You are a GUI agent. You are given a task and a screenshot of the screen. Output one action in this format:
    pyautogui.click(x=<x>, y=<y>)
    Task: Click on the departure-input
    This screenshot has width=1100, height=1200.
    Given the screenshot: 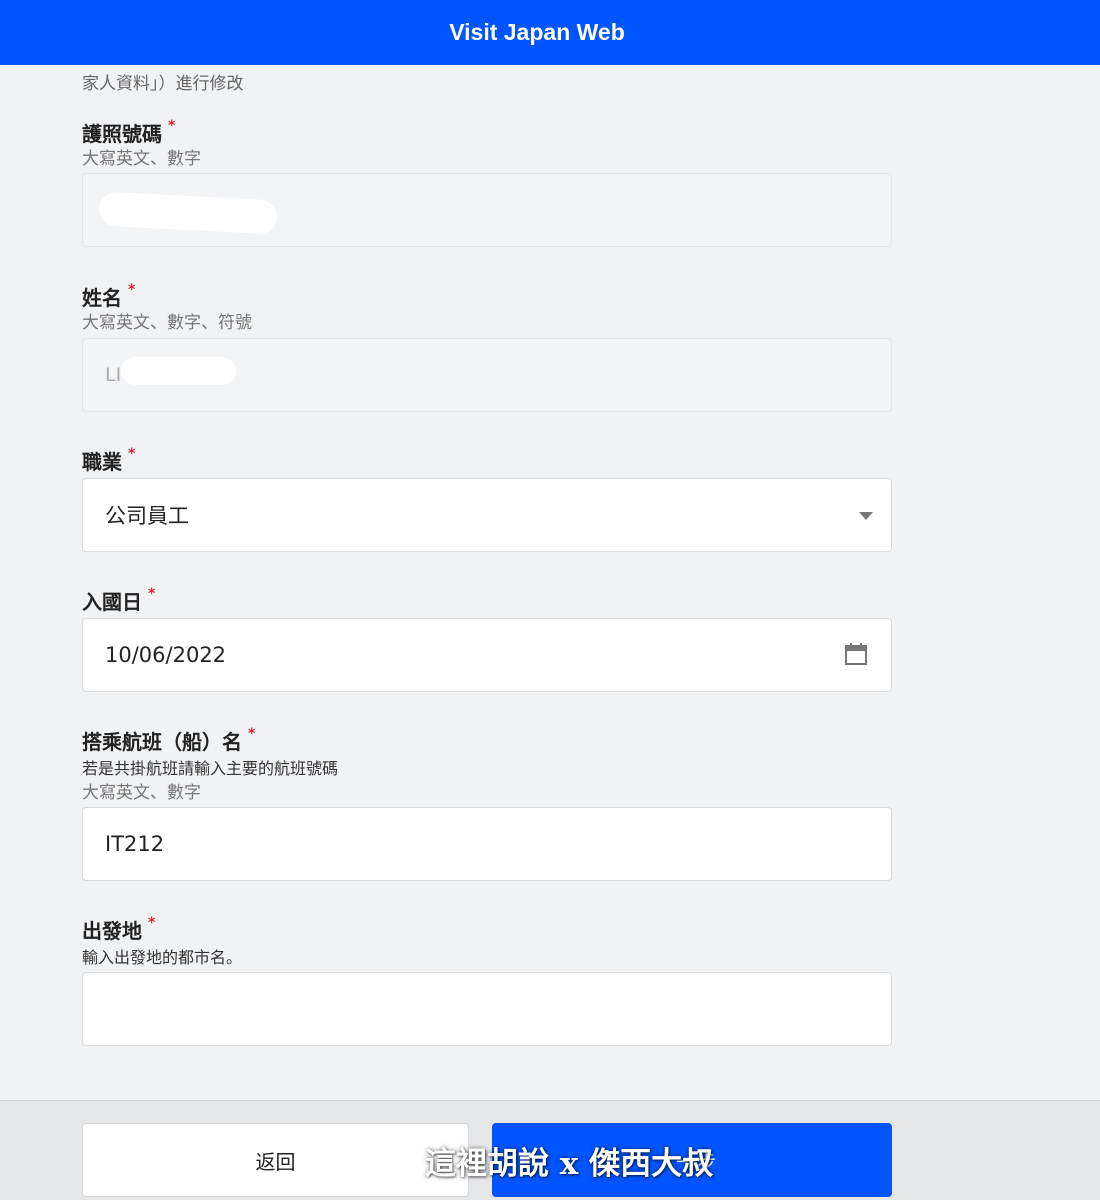 What is the action you would take?
    pyautogui.click(x=487, y=1009)
    